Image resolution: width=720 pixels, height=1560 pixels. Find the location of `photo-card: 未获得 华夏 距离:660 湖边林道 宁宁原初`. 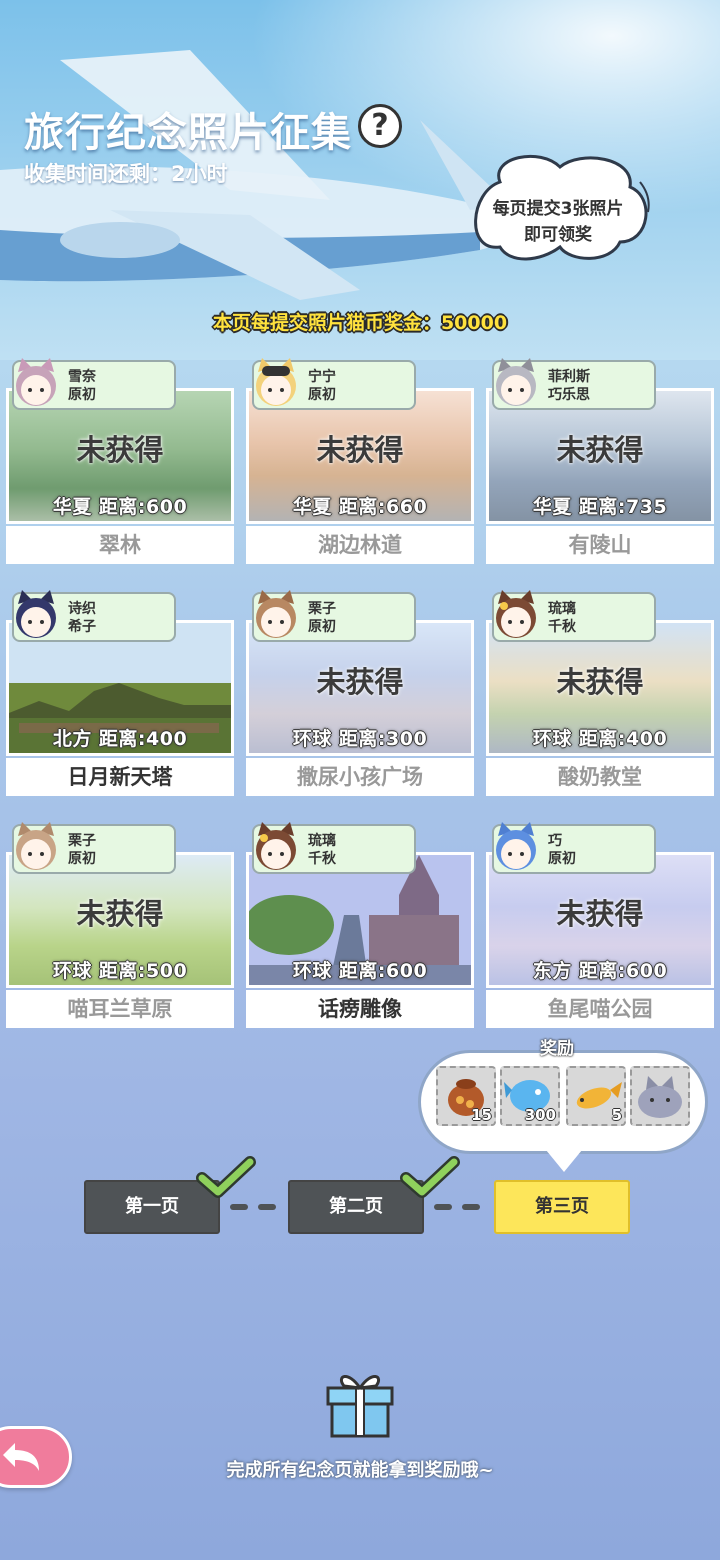

photo-card: 未获得 华夏 距离:660 湖边林道 宁宁原初 is located at coordinates (360, 461).